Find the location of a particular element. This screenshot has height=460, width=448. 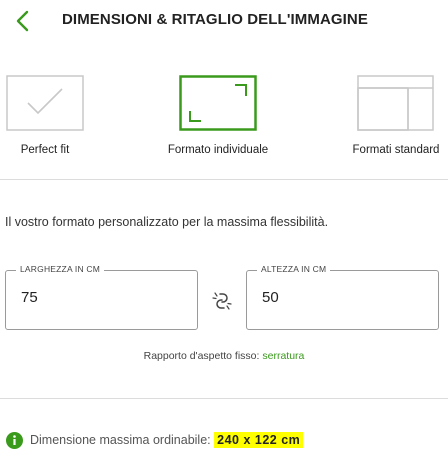

chain-link-icon is located at coordinates (222, 301).